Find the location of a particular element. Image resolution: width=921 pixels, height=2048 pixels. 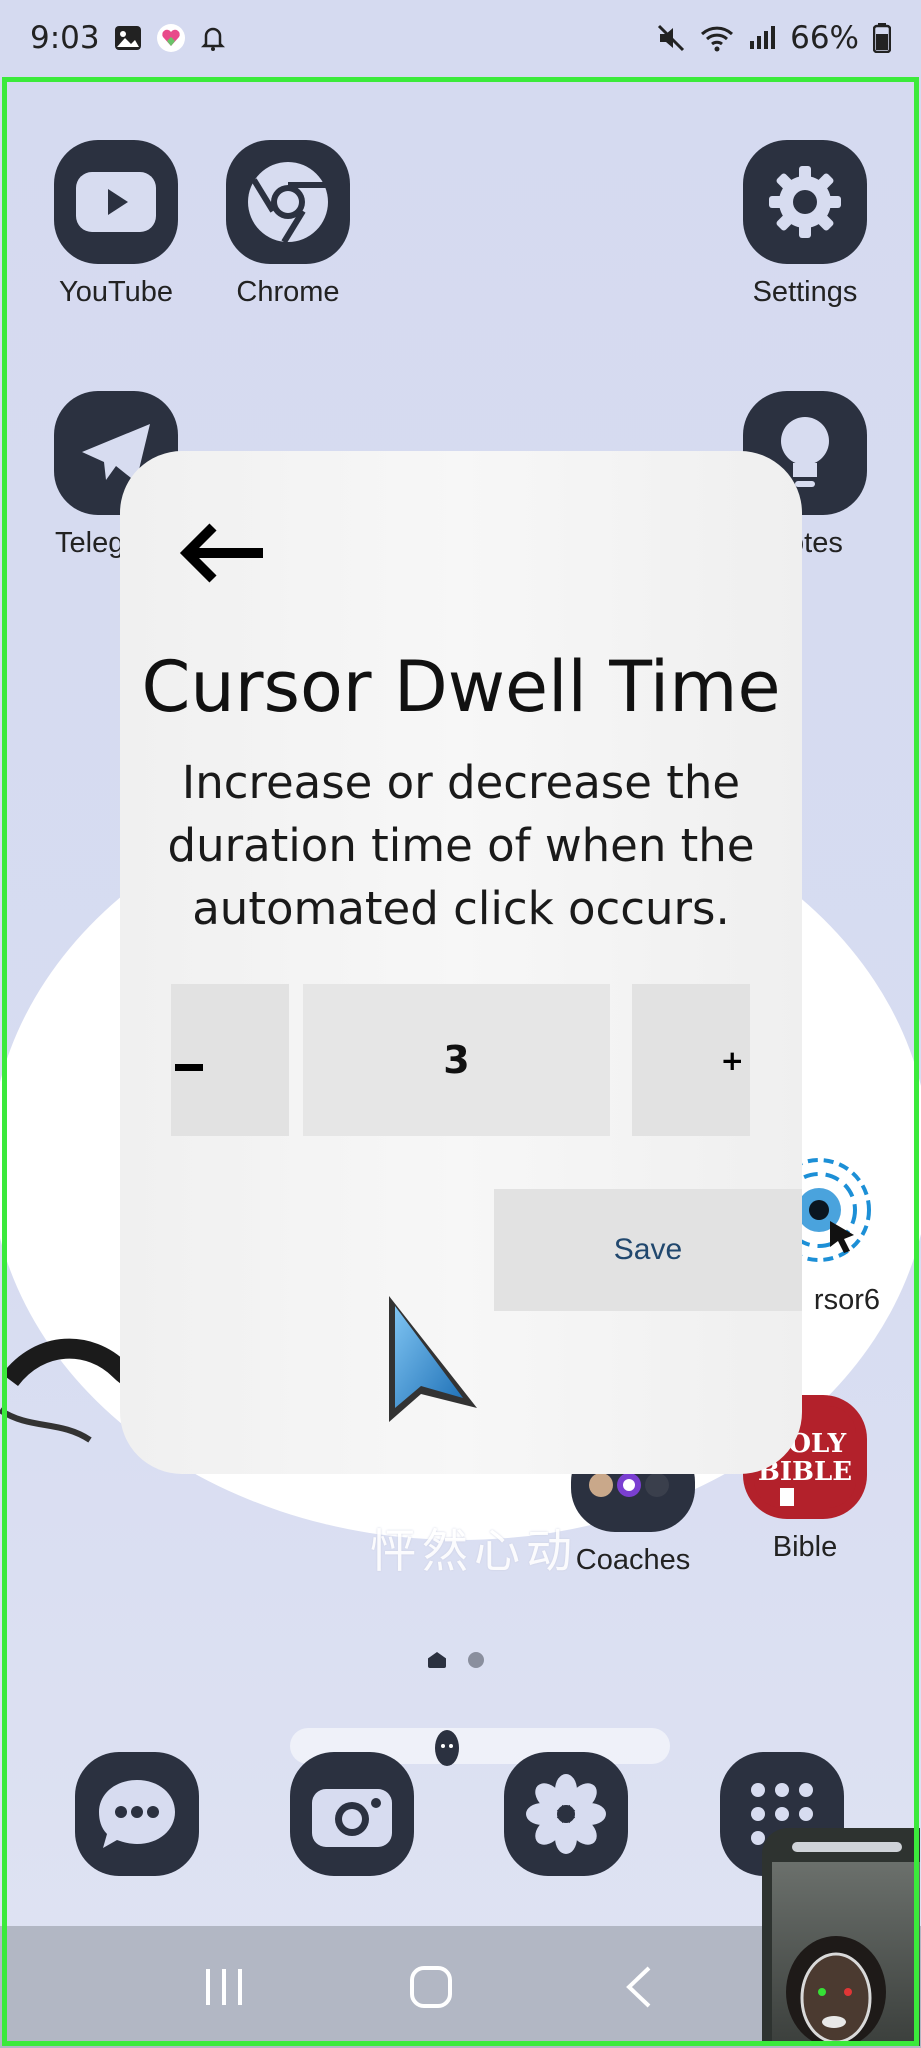

app-label: Bible is located at coordinates (805, 1547).